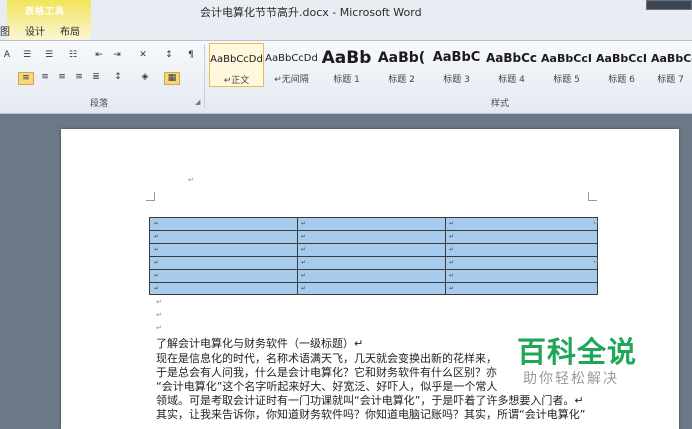  I want to click on style-name: 标题 7, so click(670, 80).